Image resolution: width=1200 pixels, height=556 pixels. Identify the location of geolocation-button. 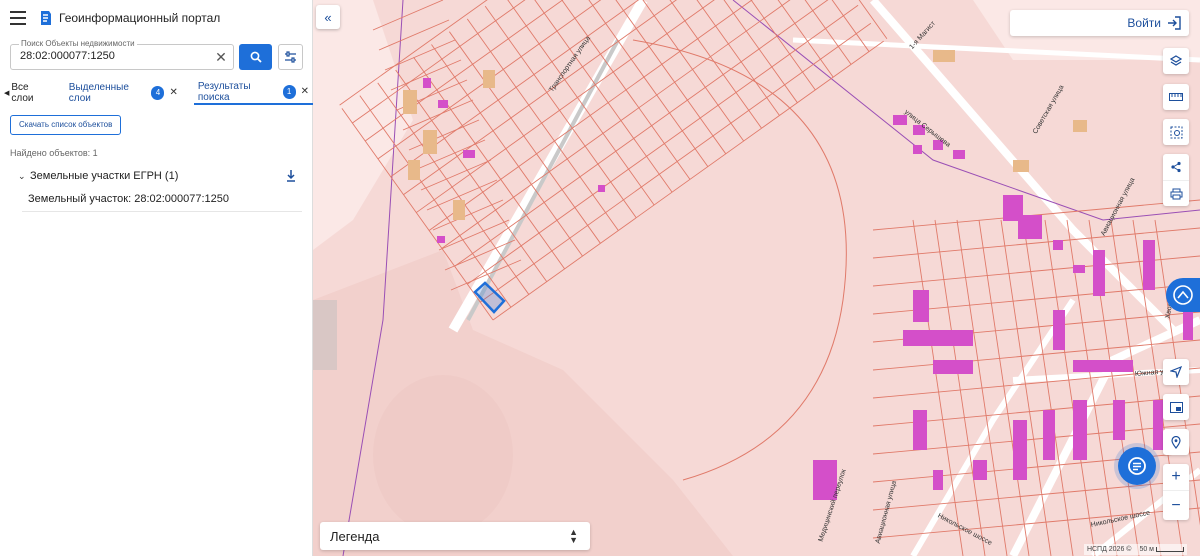
(1176, 442).